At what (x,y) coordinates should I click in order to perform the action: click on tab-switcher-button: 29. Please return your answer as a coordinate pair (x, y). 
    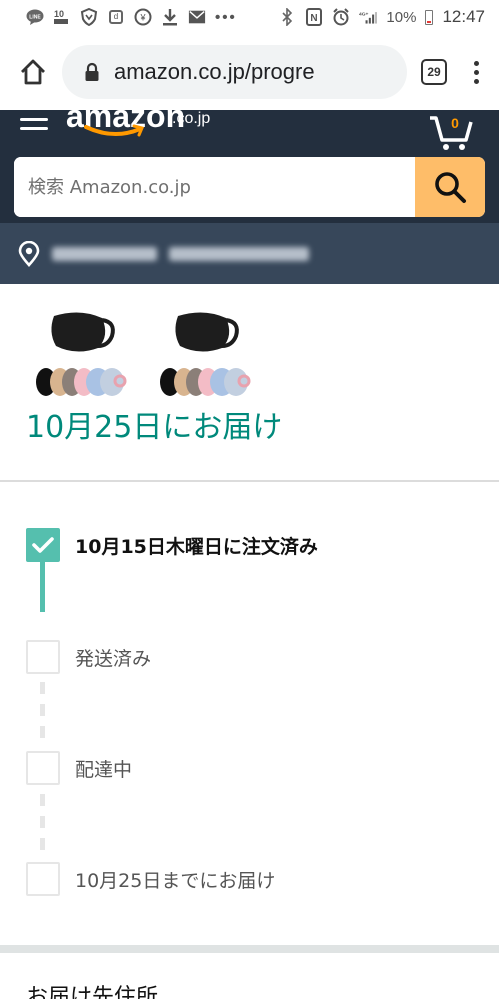
    Looking at the image, I should click on (434, 72).